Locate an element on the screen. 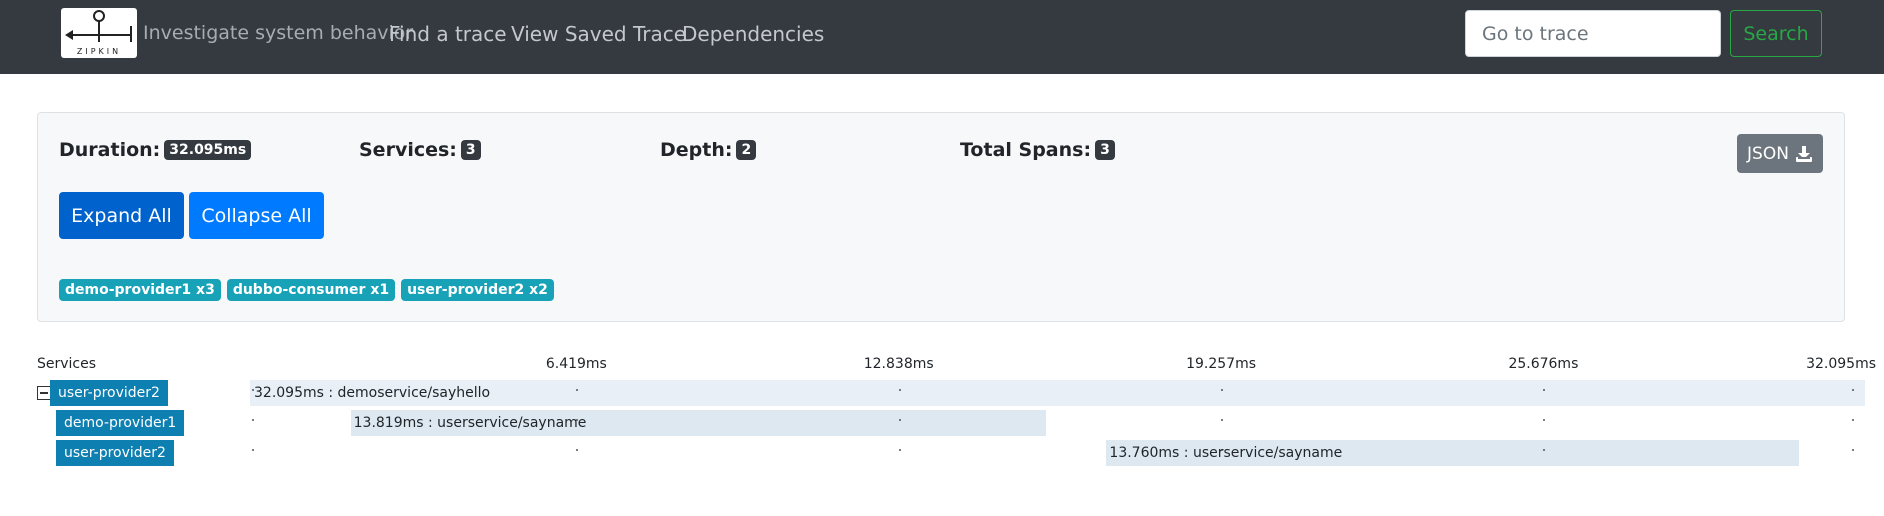 The height and width of the screenshot is (516, 1884). service-badge: dubbo-consumer x1 is located at coordinates (311, 290).